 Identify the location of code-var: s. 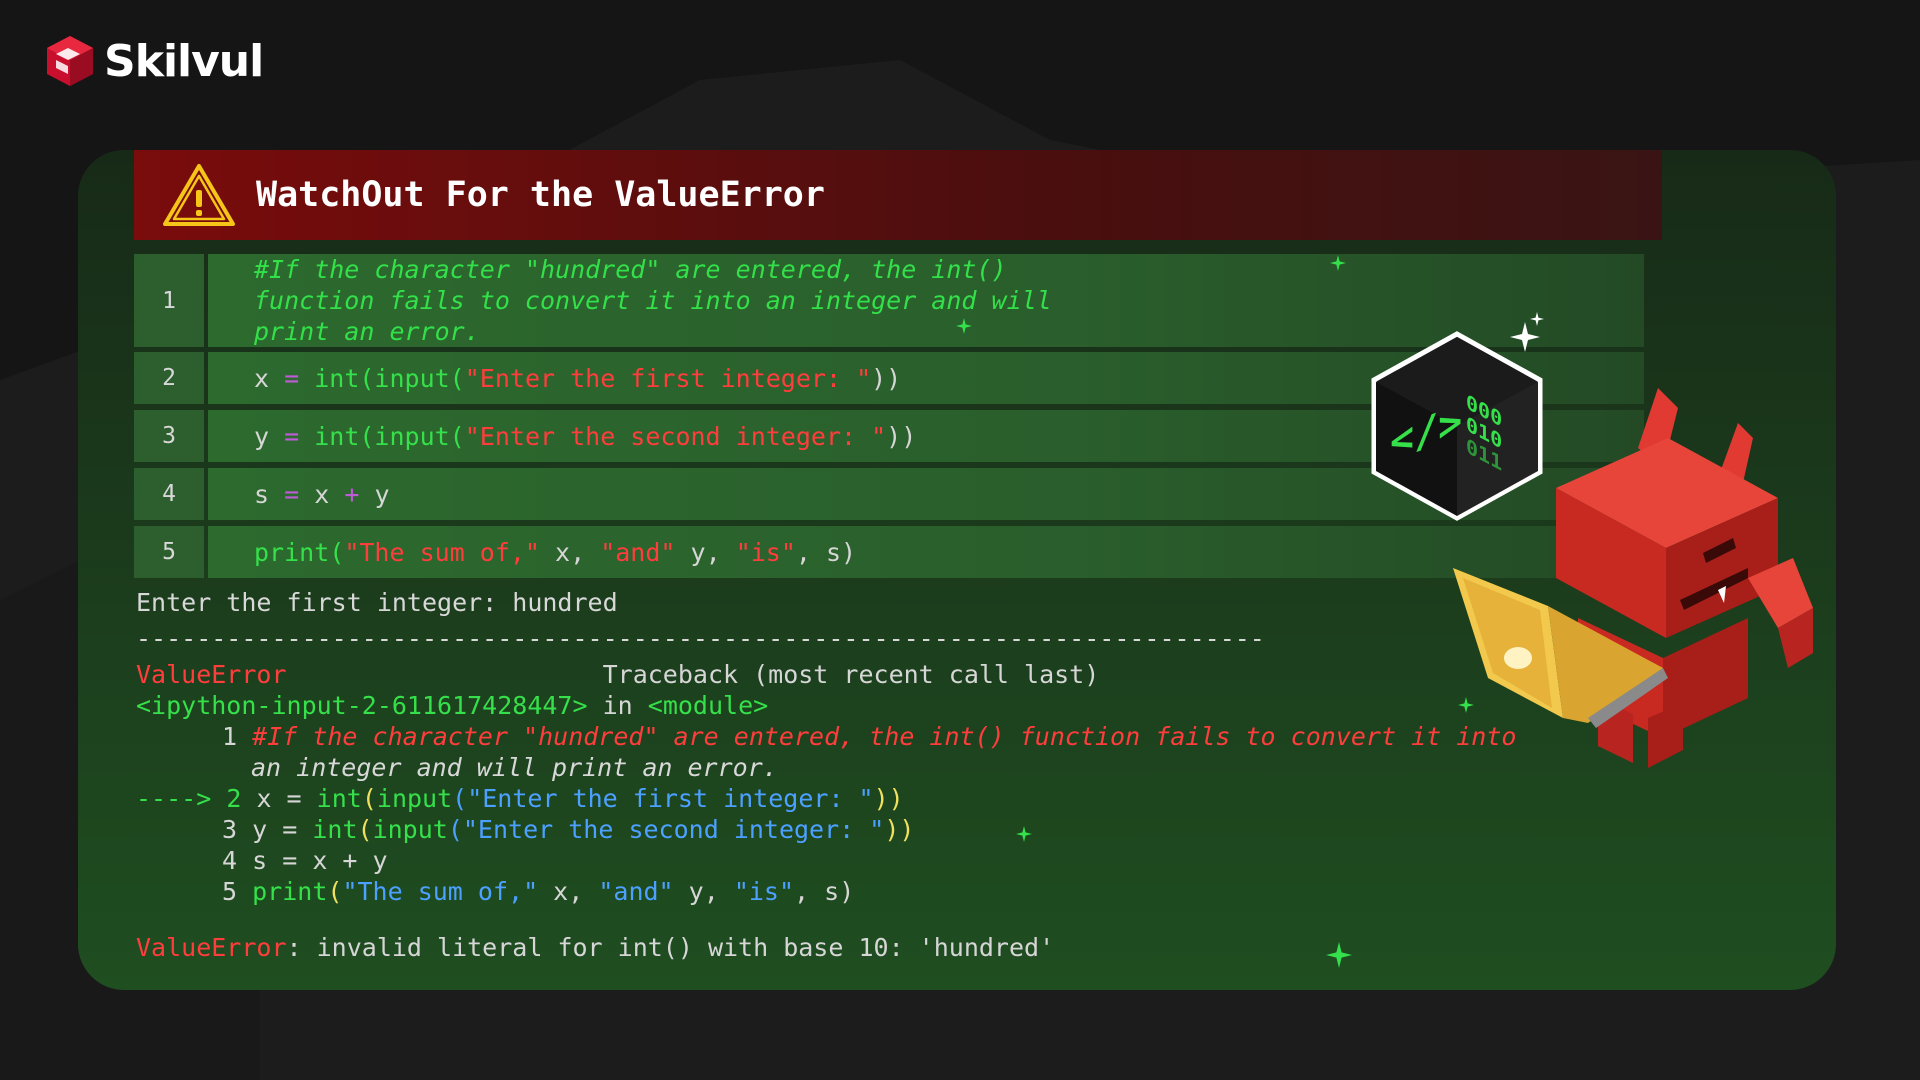
(262, 494).